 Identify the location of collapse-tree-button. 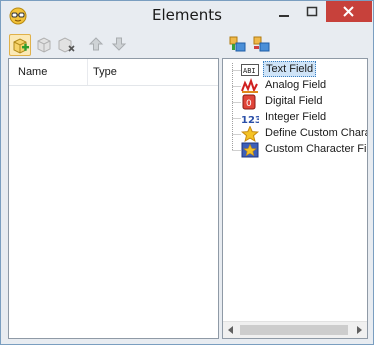
(261, 44).